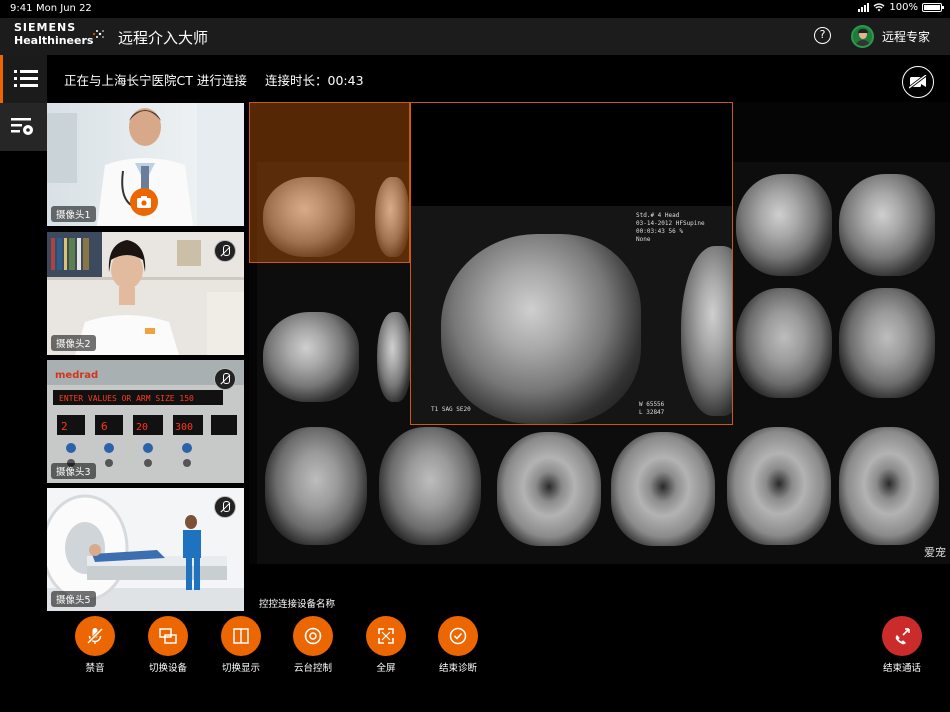 The height and width of the screenshot is (712, 950). What do you see at coordinates (167, 668) in the screenshot?
I see `switch-device-label: 切换设备` at bounding box center [167, 668].